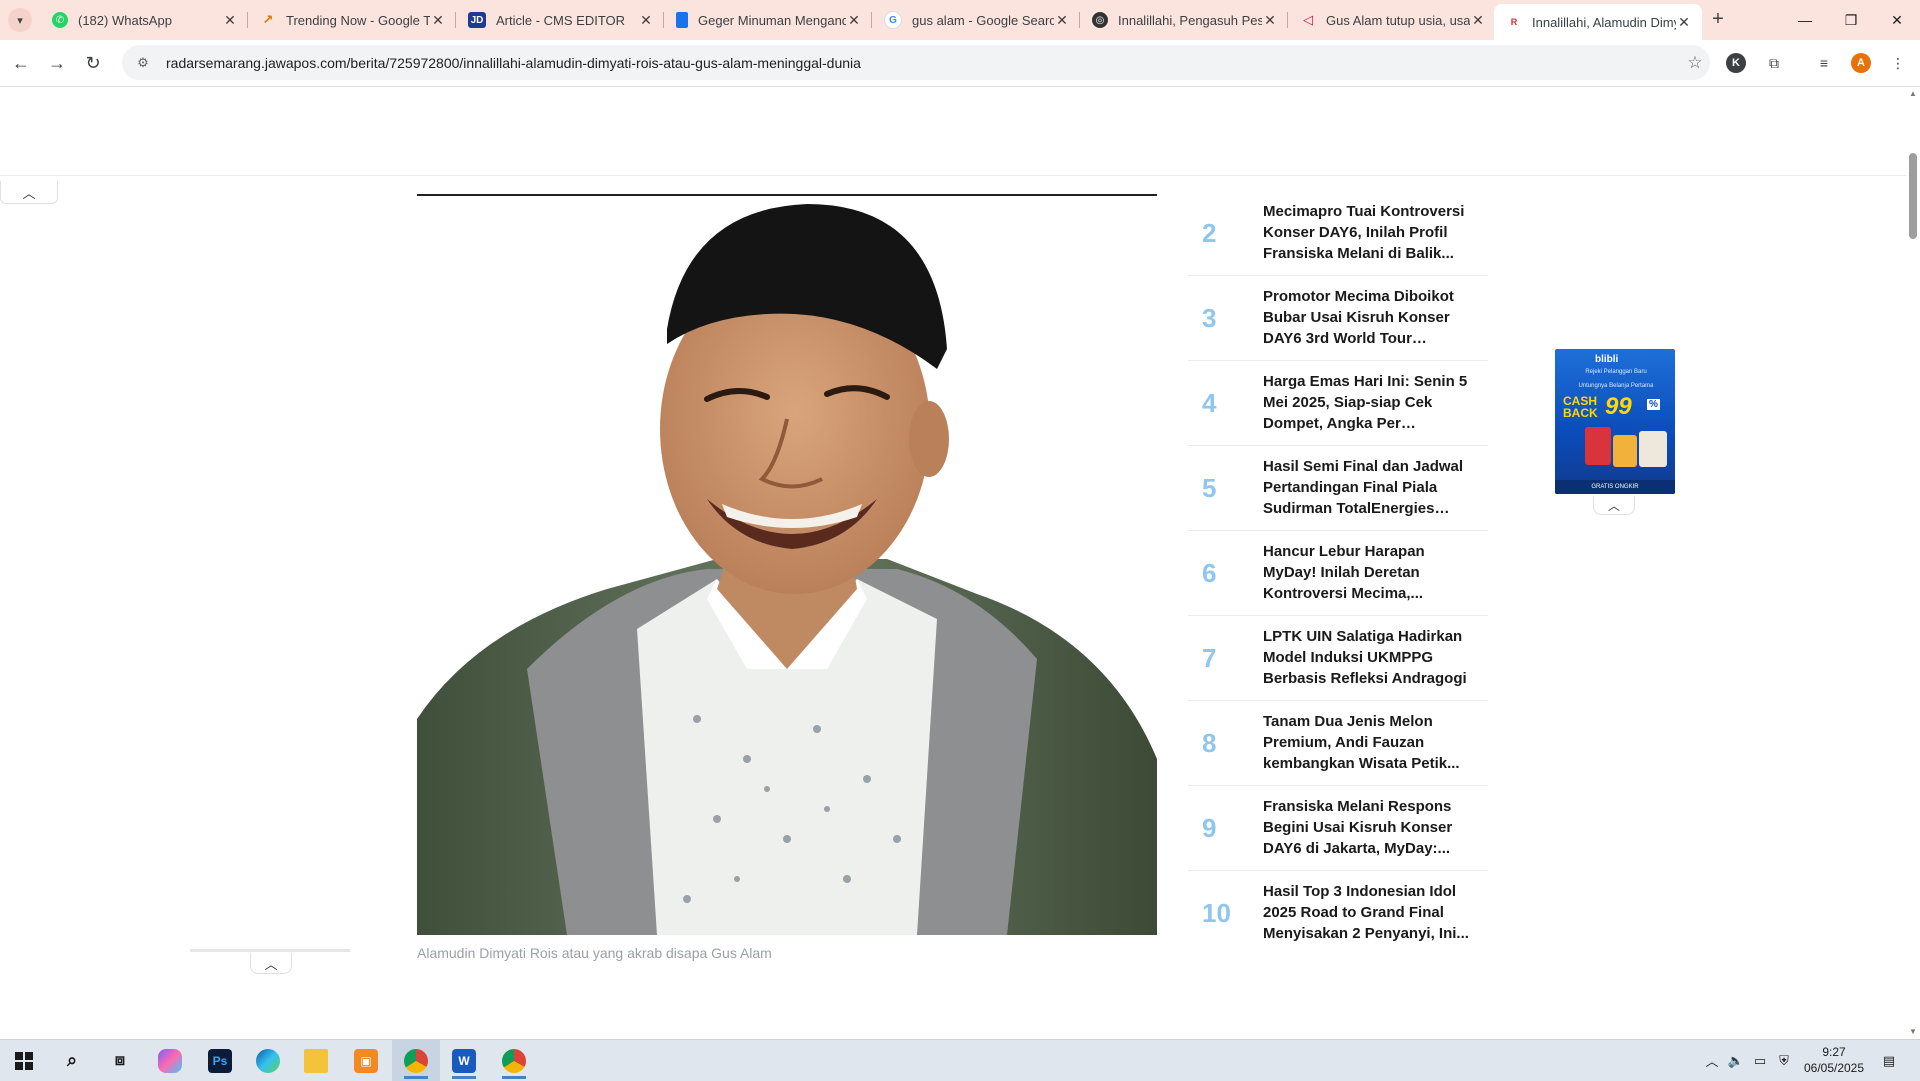 This screenshot has width=1920, height=1081. What do you see at coordinates (1834, 1060) in the screenshot?
I see `taskbar-clock: 9:27 06/05/2025` at bounding box center [1834, 1060].